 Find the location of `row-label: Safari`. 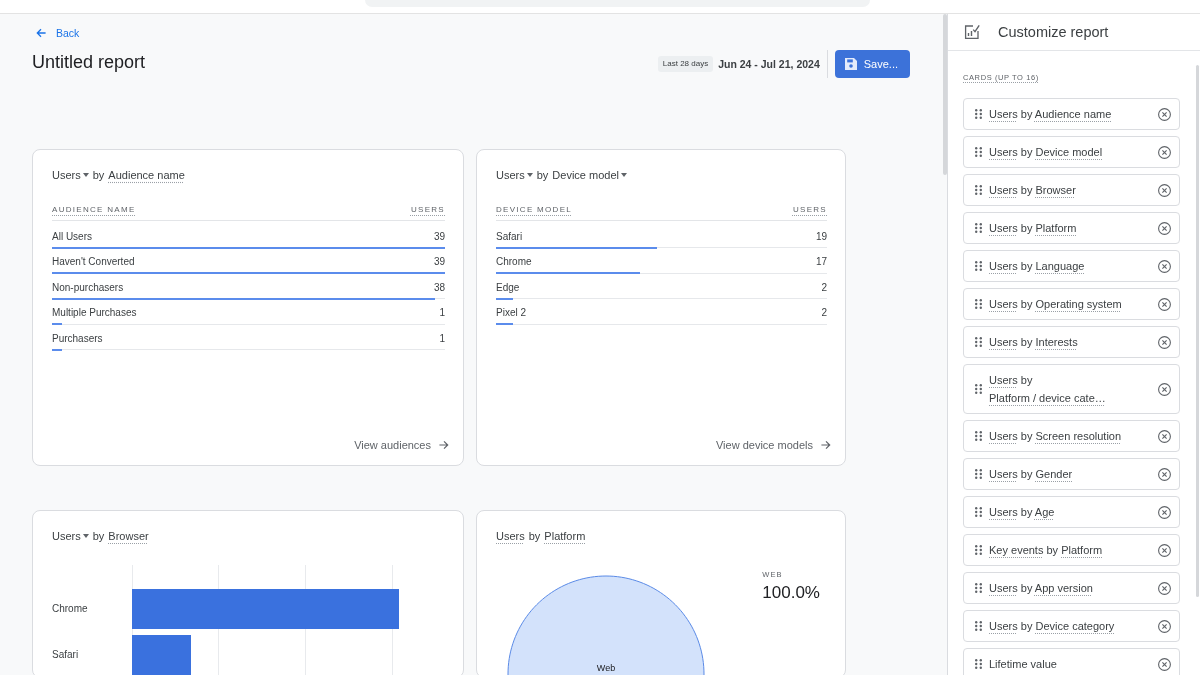

row-label: Safari is located at coordinates (509, 236).